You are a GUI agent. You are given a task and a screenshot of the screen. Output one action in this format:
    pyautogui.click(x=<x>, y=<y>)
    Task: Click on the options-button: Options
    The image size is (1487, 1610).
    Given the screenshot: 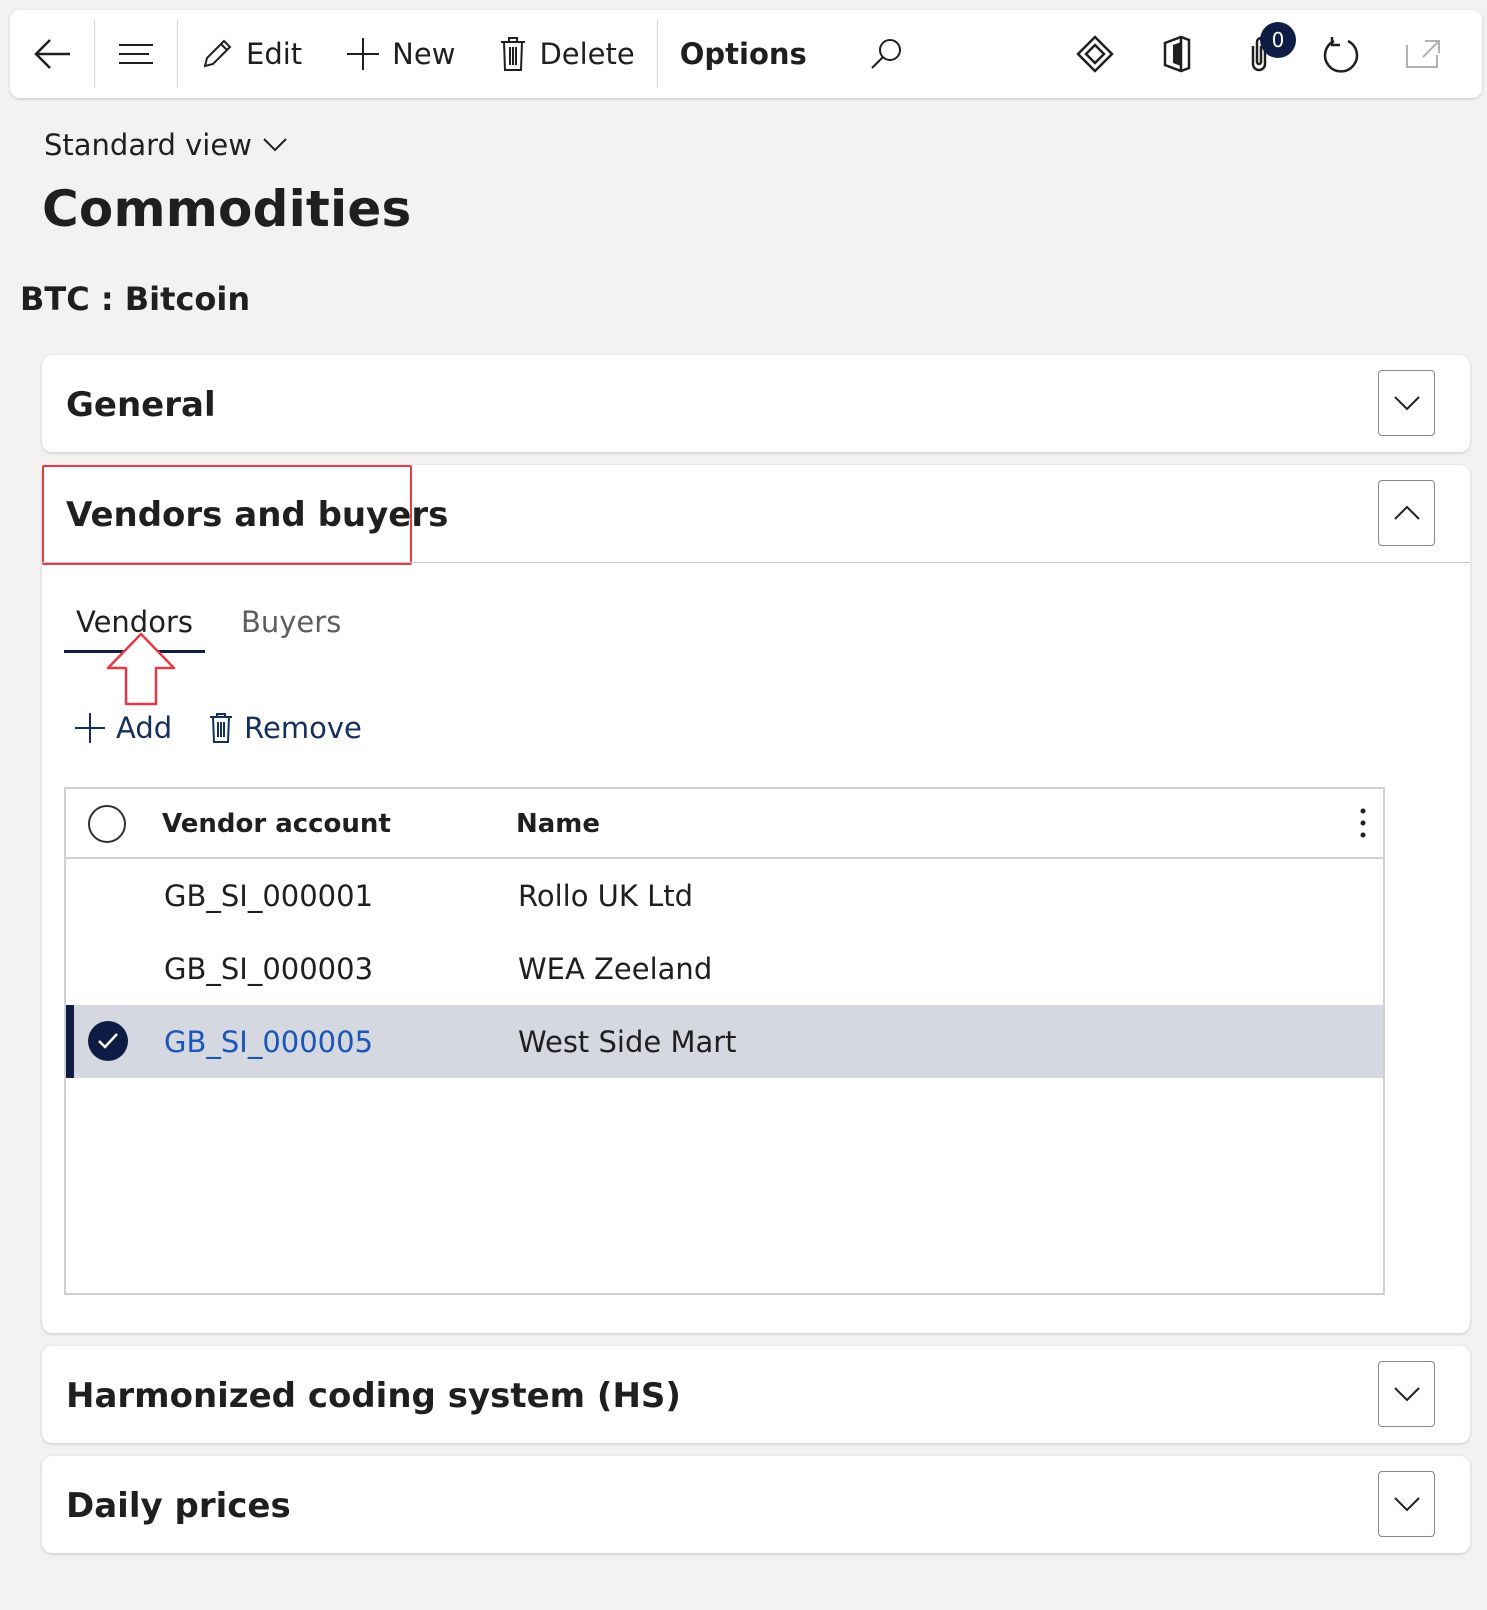 What is the action you would take?
    pyautogui.click(x=743, y=54)
    